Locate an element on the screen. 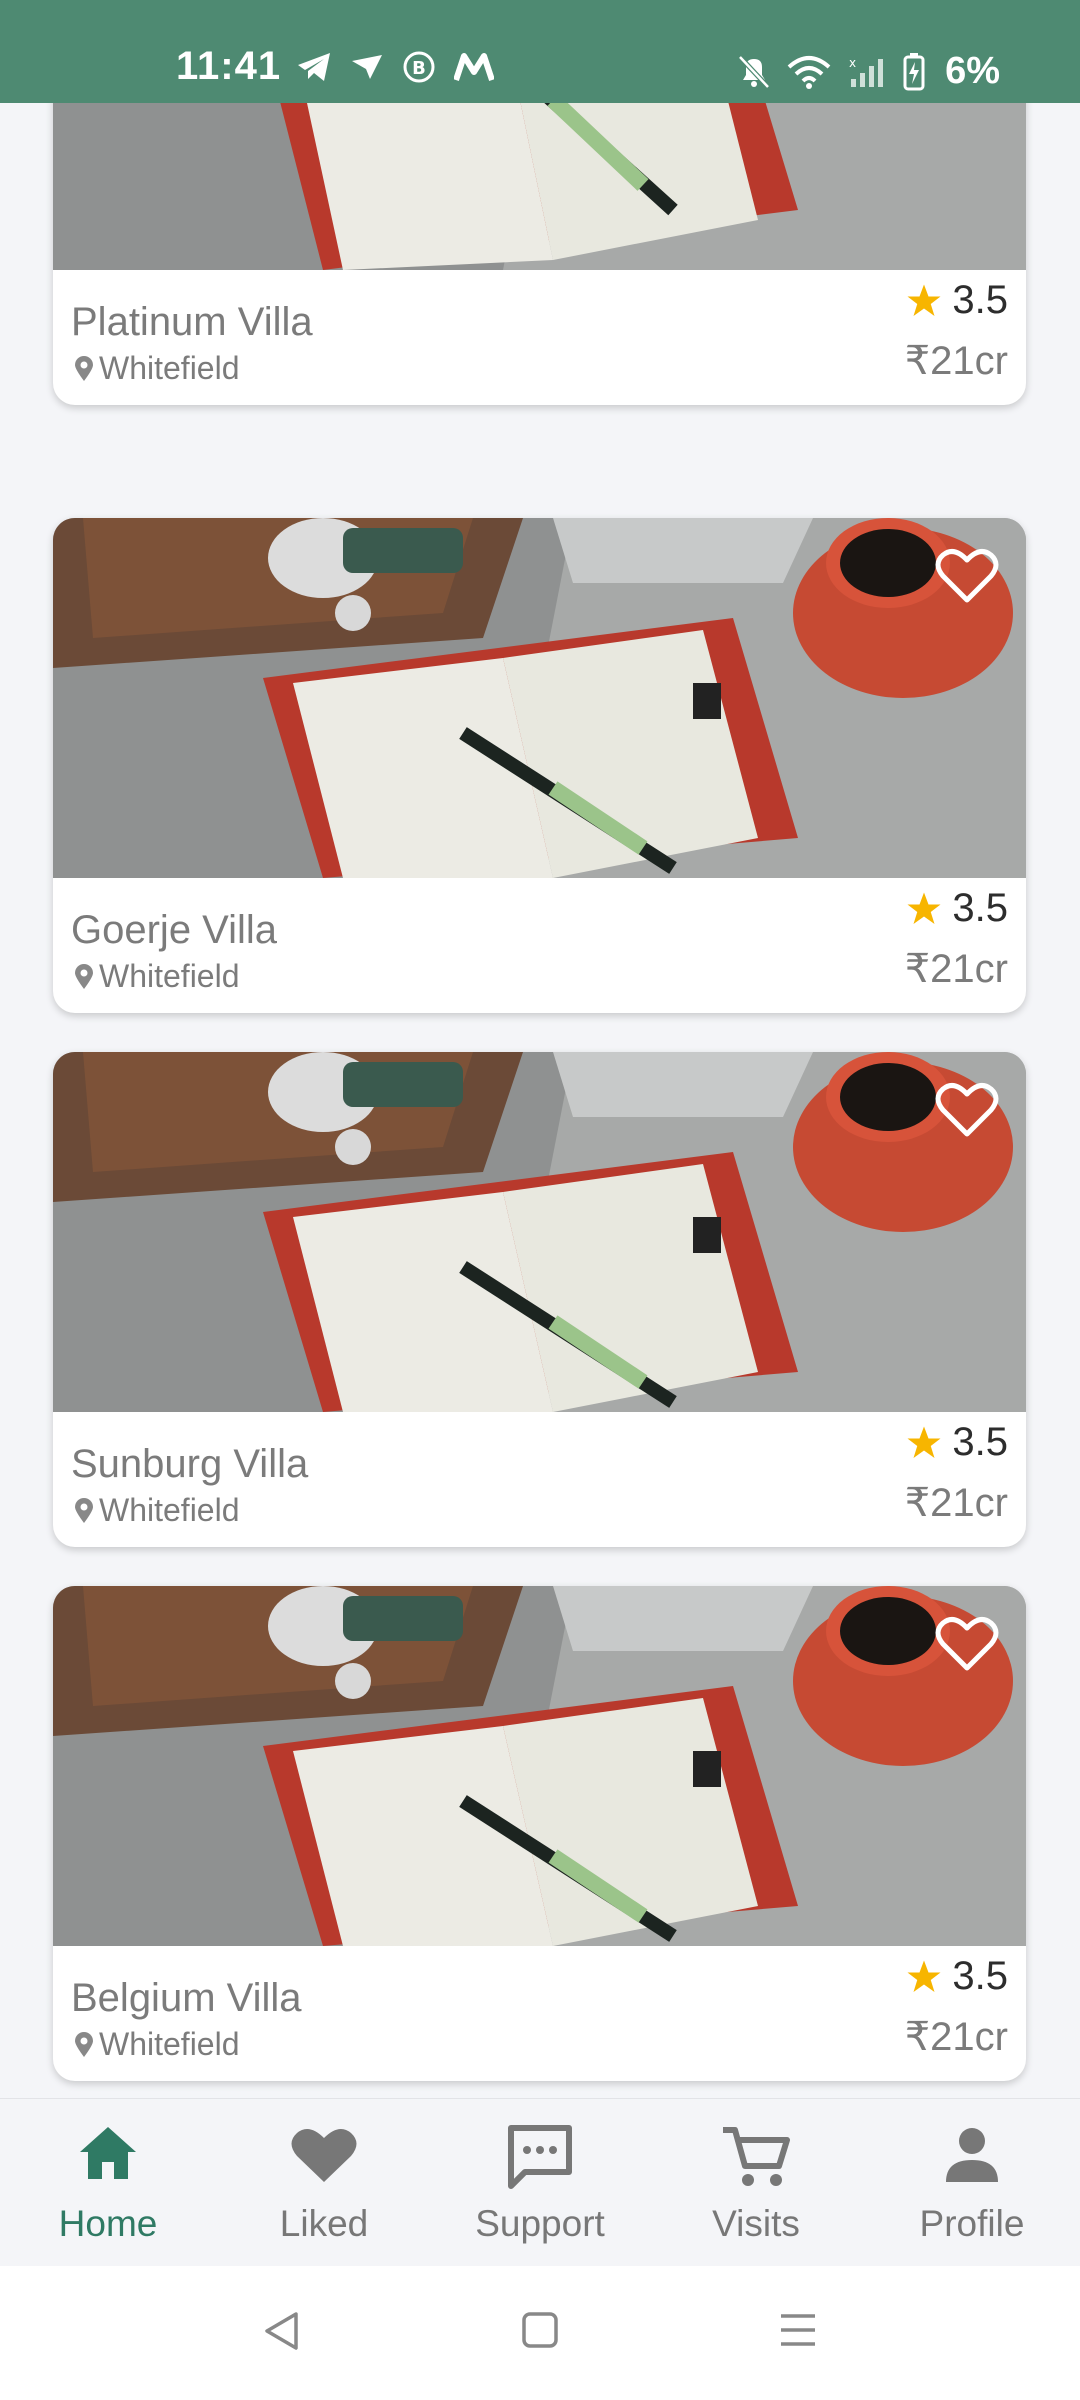 Image resolution: width=1080 pixels, height=2400 pixels. nav-profile-label: Profile is located at coordinates (972, 2223).